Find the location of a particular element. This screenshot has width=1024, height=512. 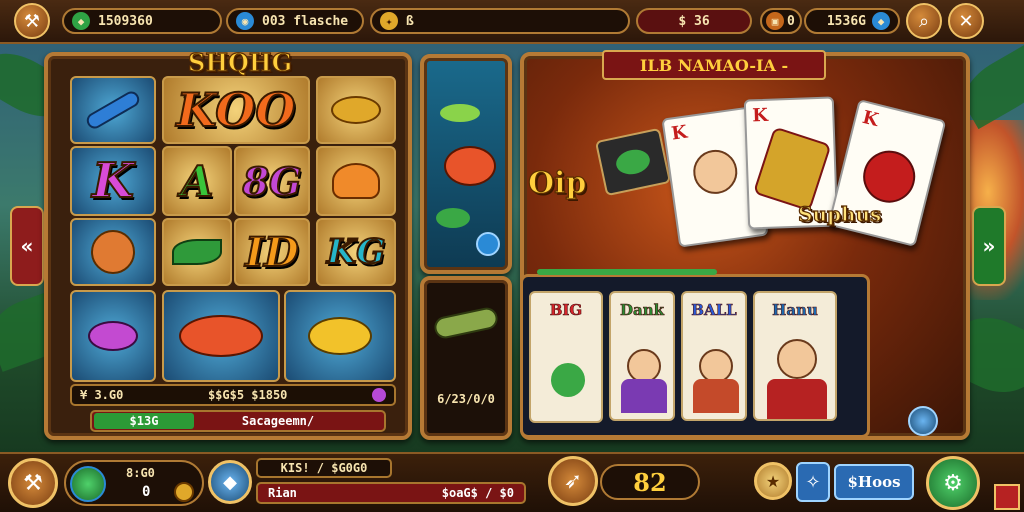

reel-symbol-red-fish is located at coordinates (221, 336).